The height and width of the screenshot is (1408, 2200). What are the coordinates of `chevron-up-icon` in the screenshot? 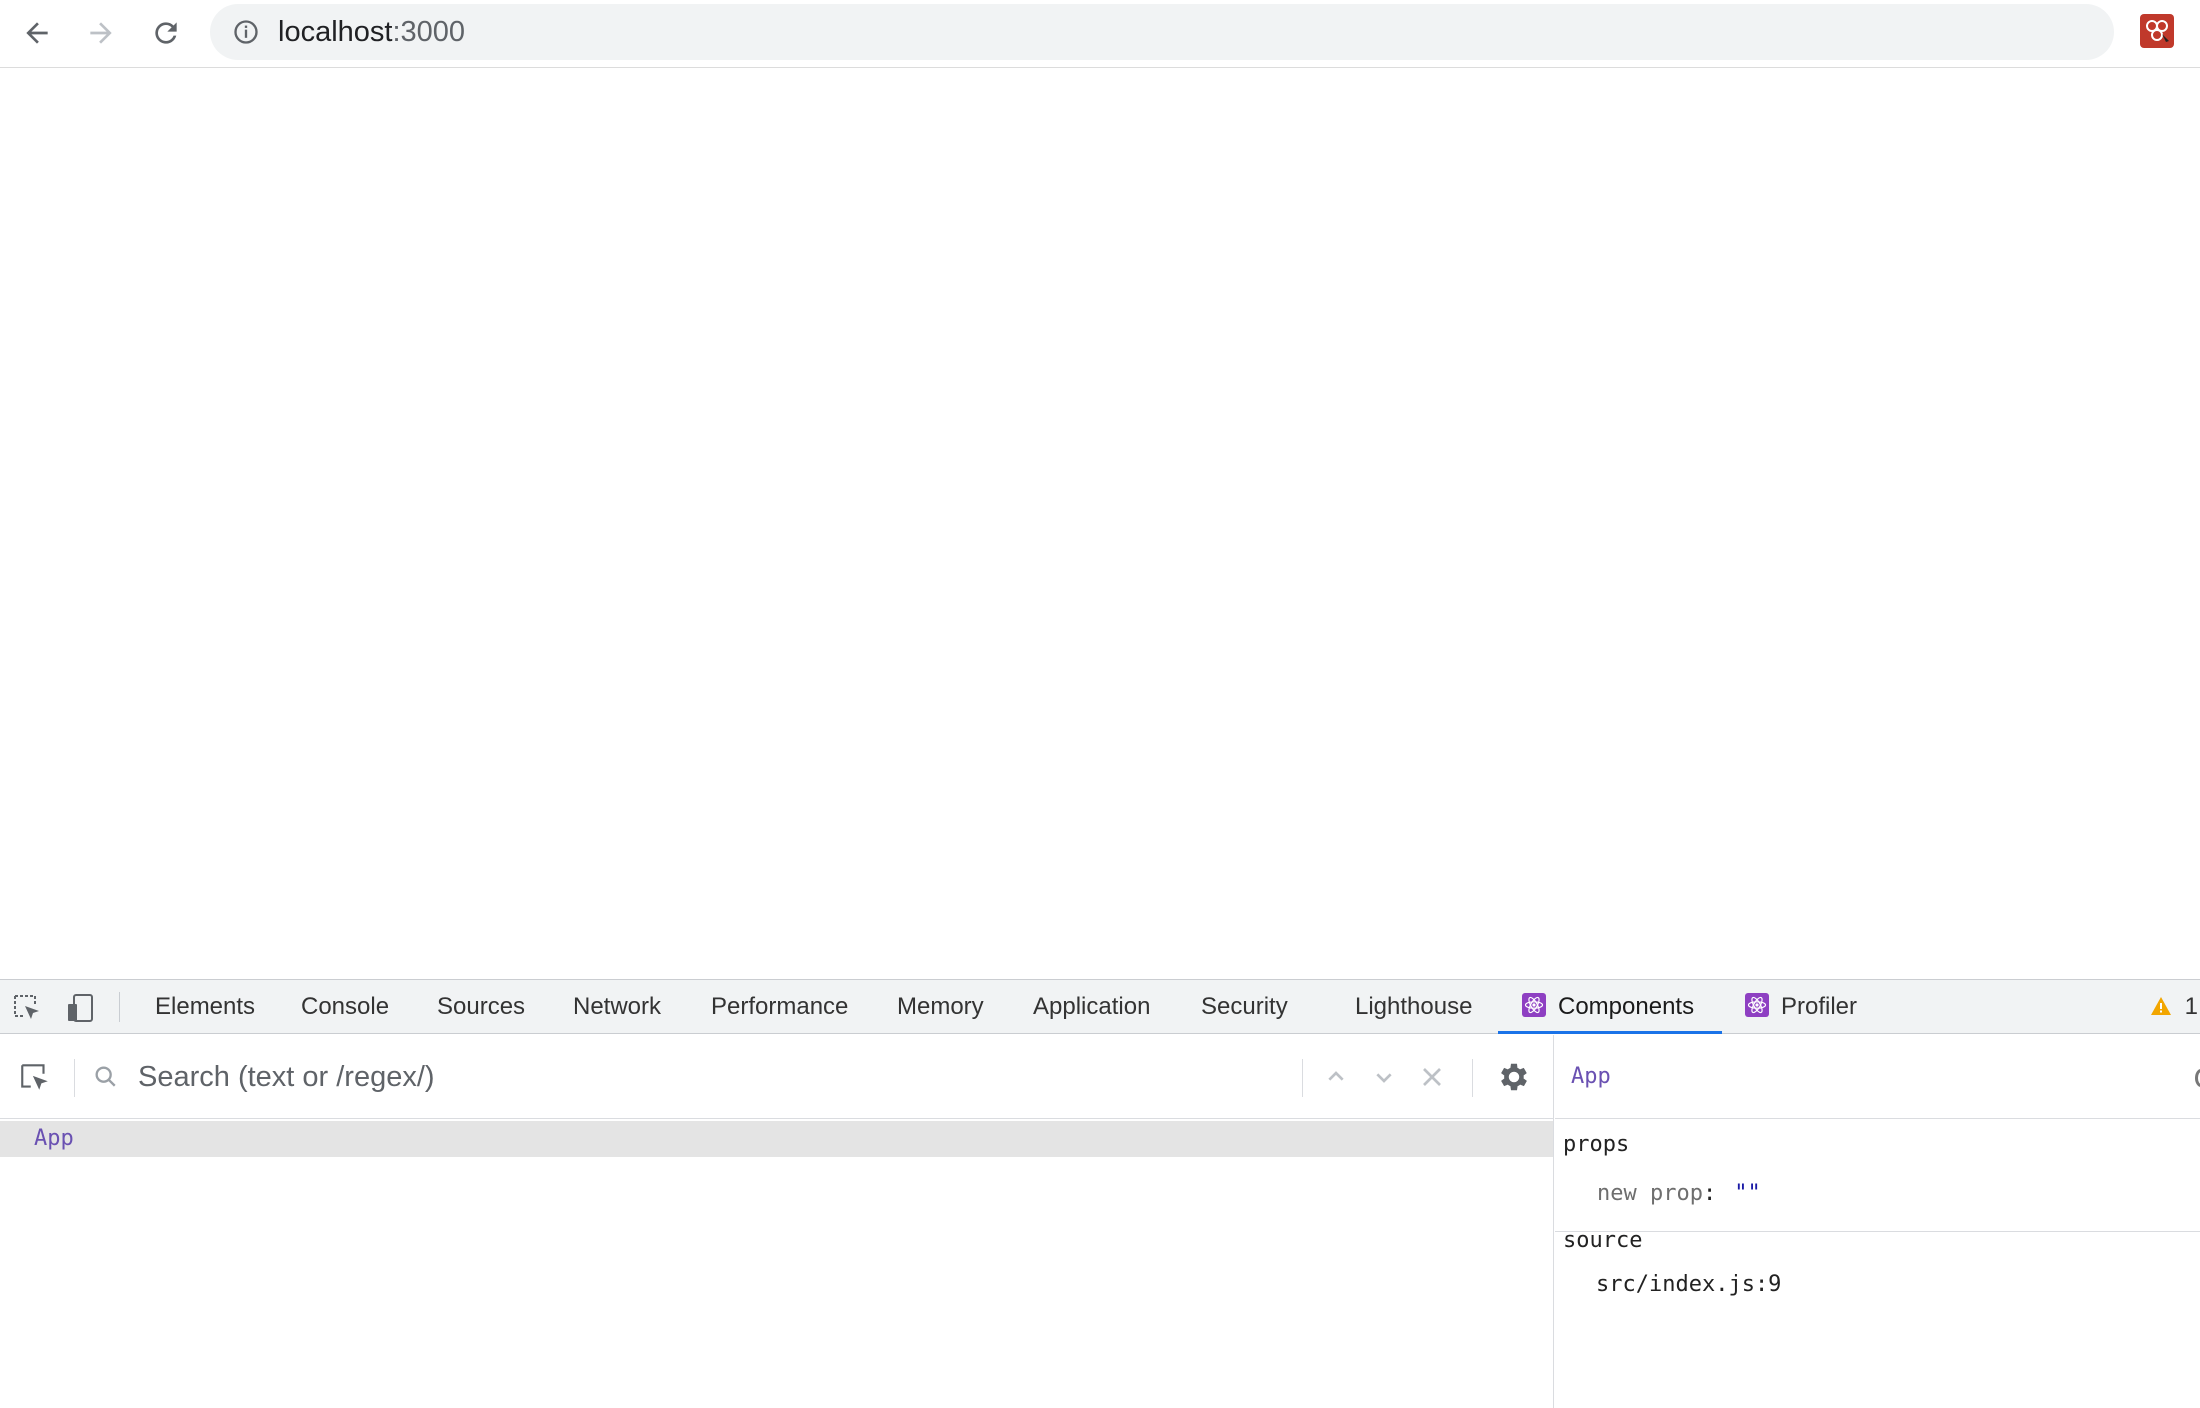 It's located at (1336, 1077).